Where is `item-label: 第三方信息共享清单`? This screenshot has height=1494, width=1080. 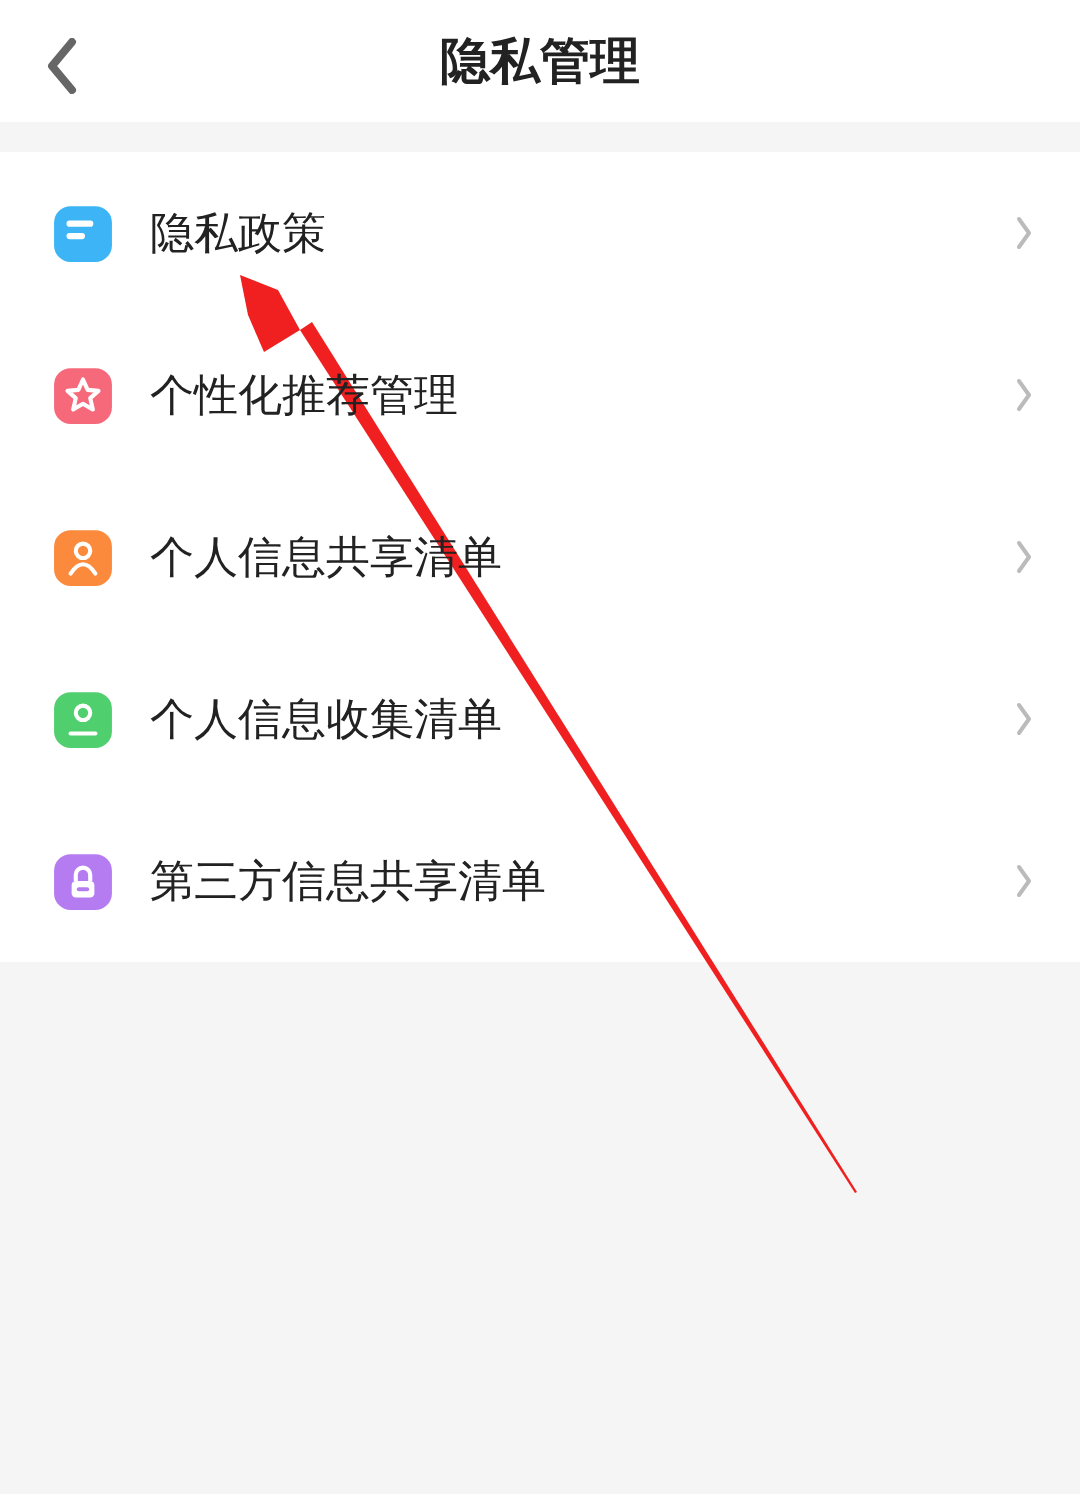 item-label: 第三方信息共享清单 is located at coordinates (348, 880).